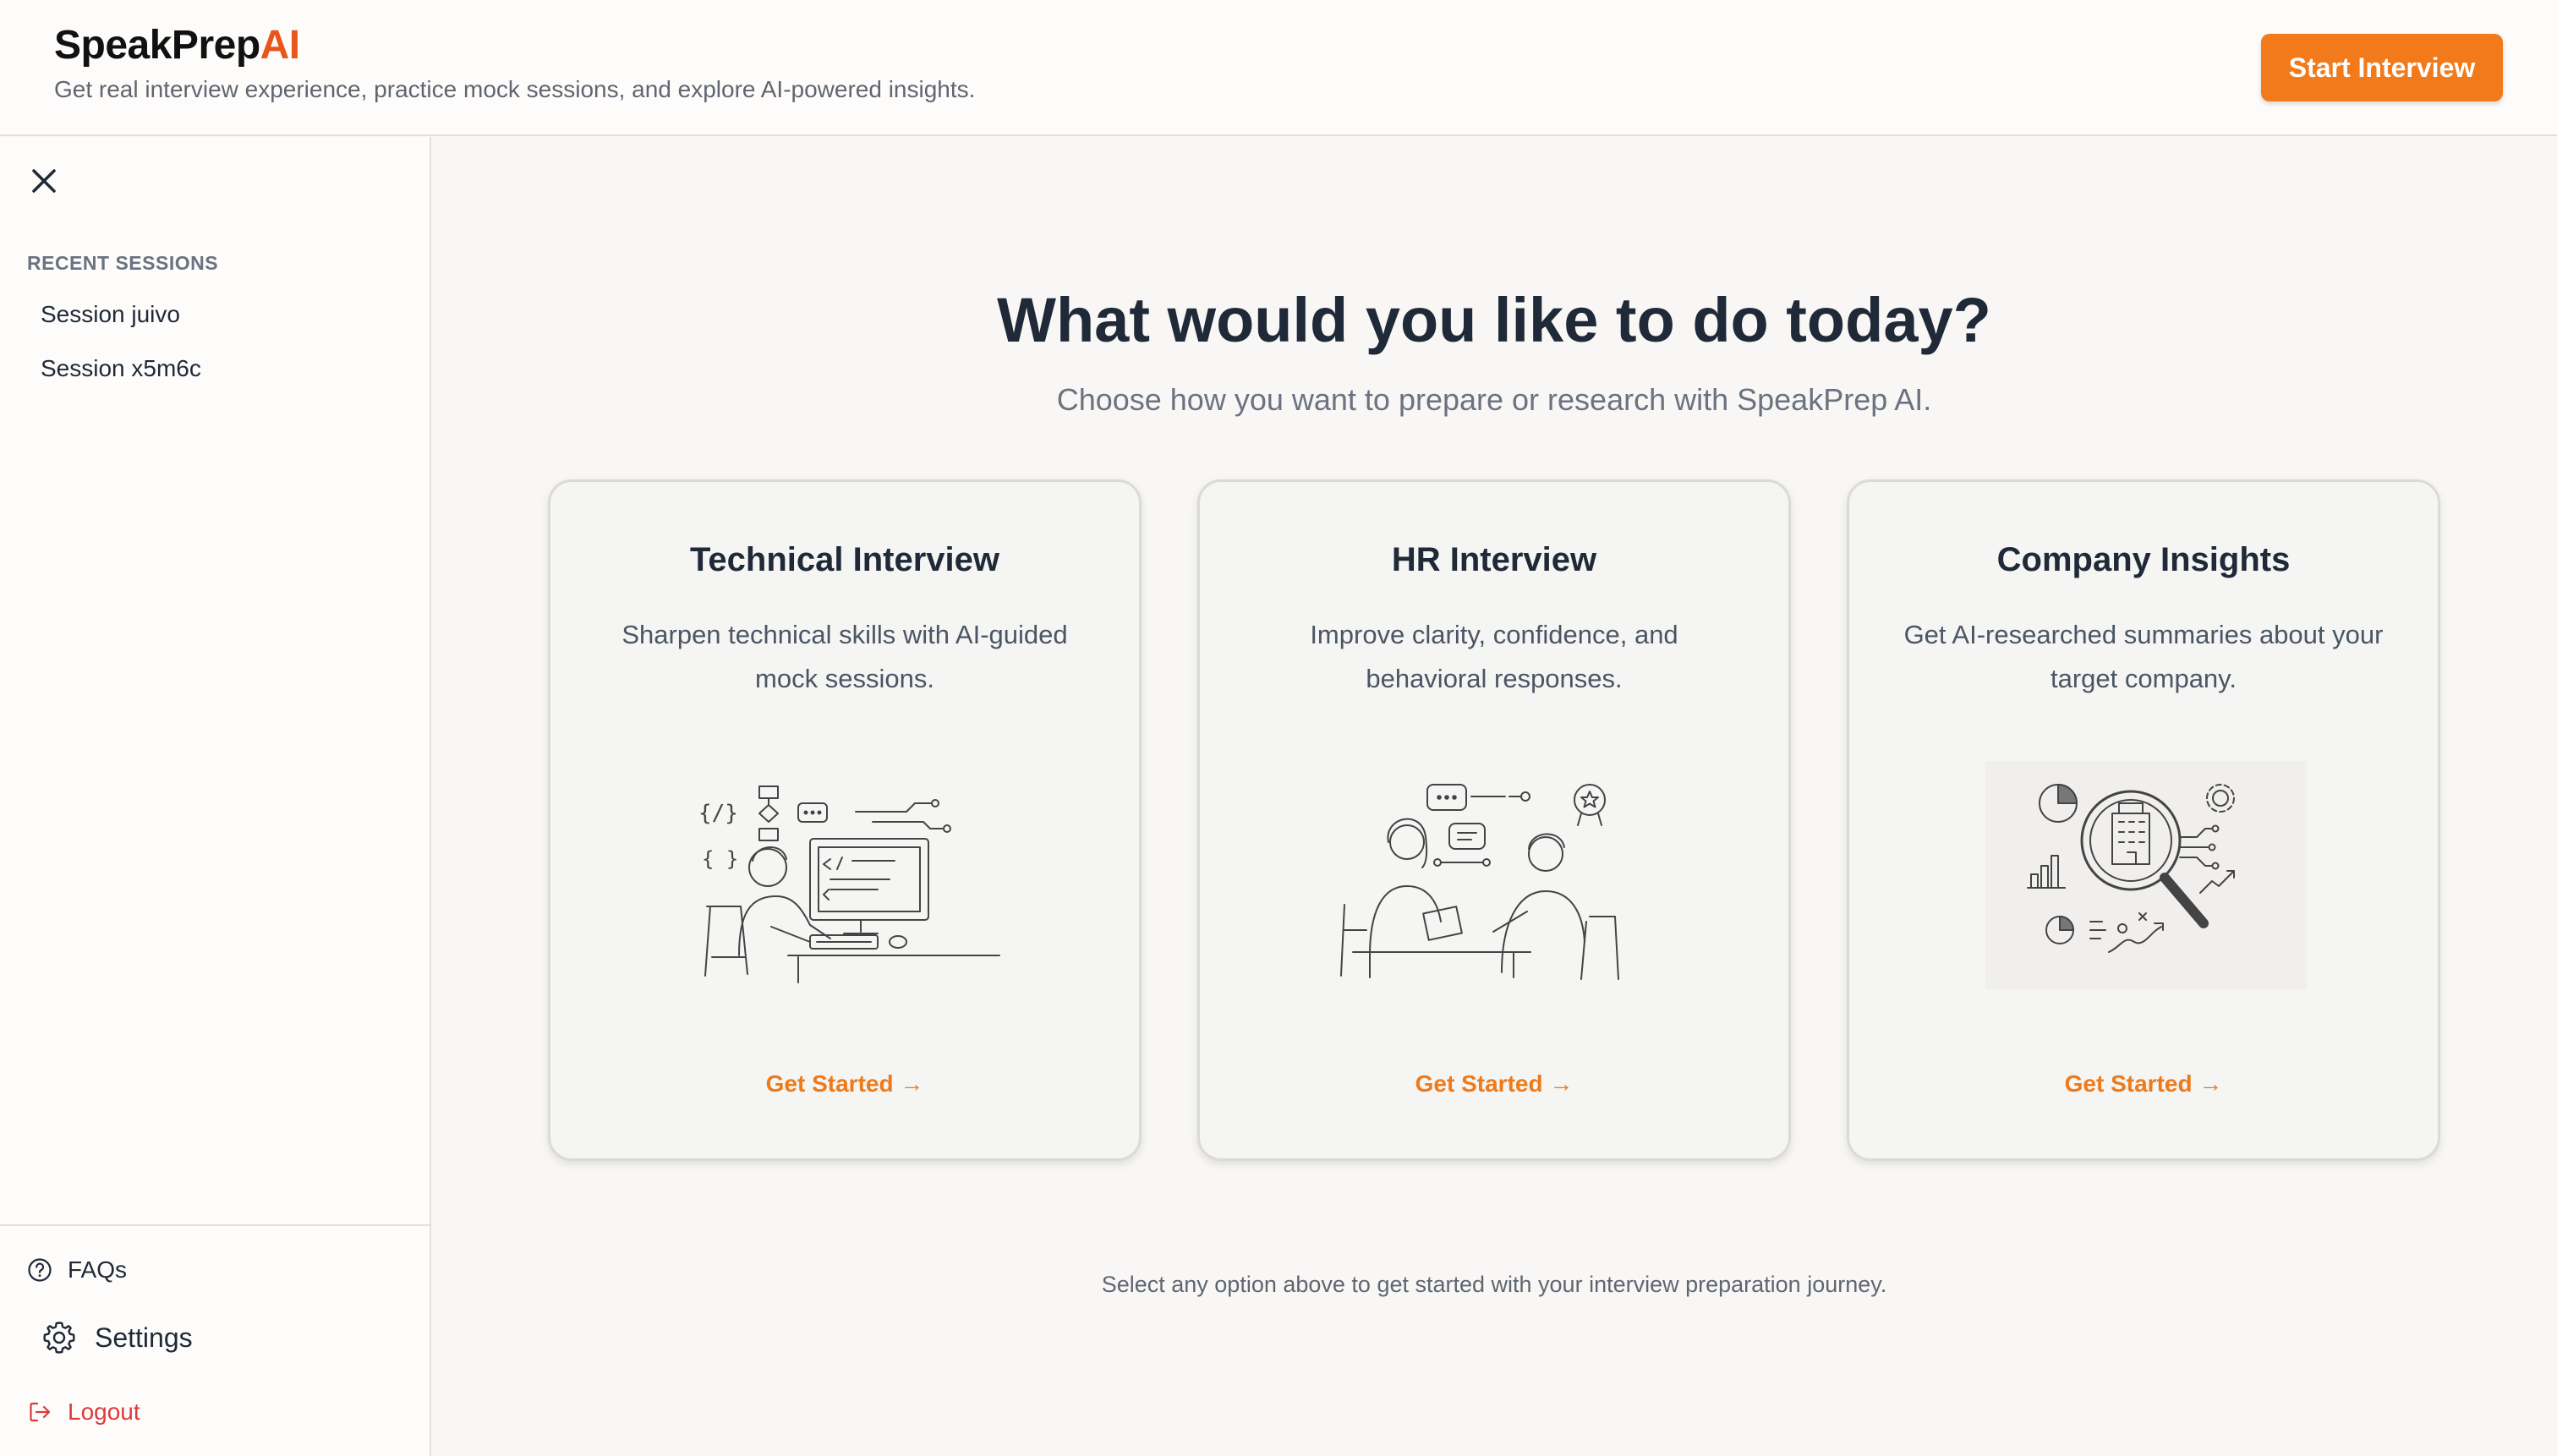 This screenshot has height=1456, width=2557. I want to click on close-icon, so click(44, 181).